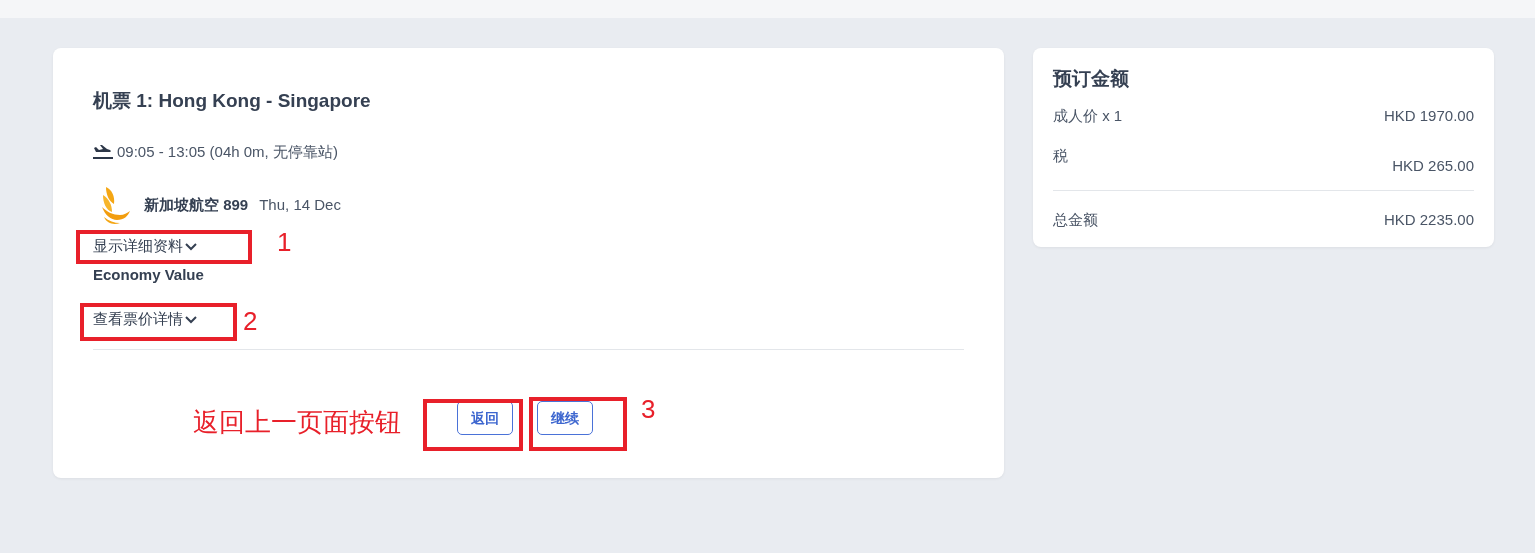  What do you see at coordinates (116, 205) in the screenshot?
I see `airline-logo-icon` at bounding box center [116, 205].